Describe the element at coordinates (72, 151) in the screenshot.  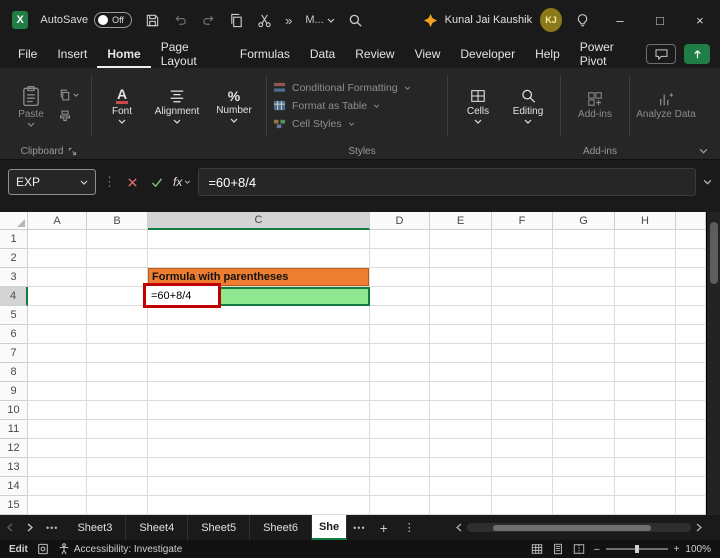
I see `dialog-launcher-icon` at that location.